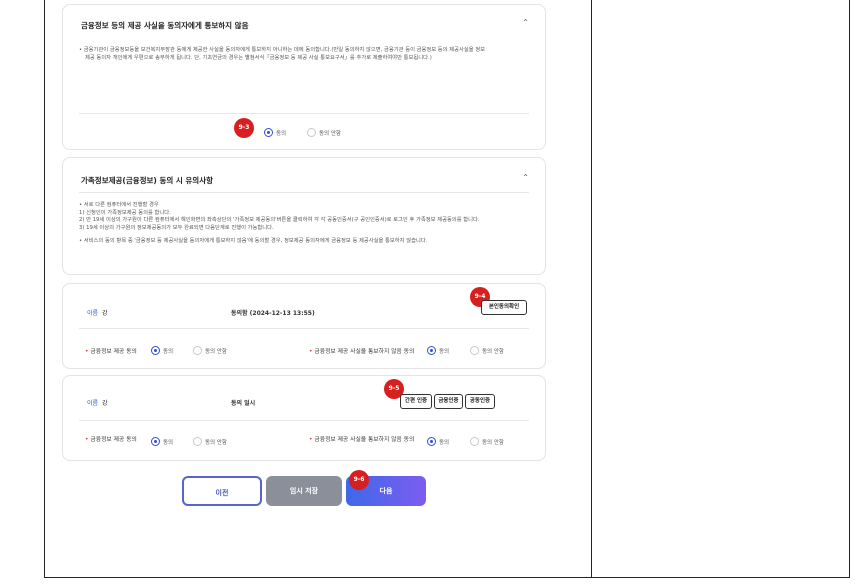 This screenshot has height=588, width=862. I want to click on prev-button: 이전, so click(222, 491).